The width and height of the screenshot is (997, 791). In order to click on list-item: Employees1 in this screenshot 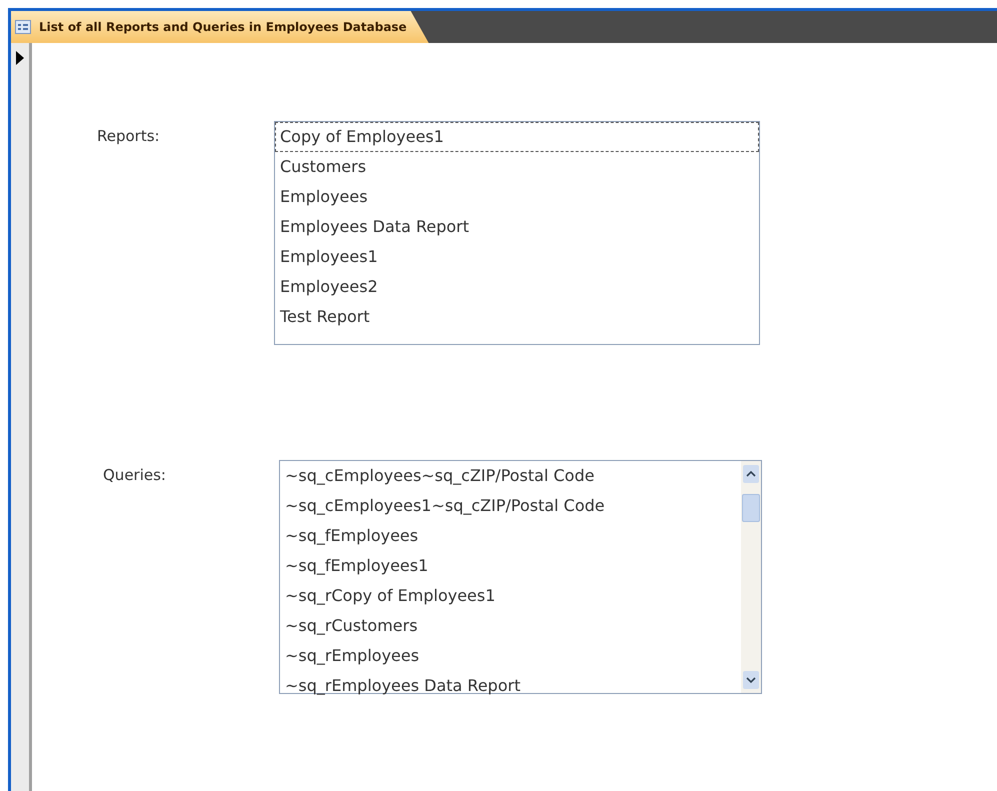, I will do `click(517, 257)`.